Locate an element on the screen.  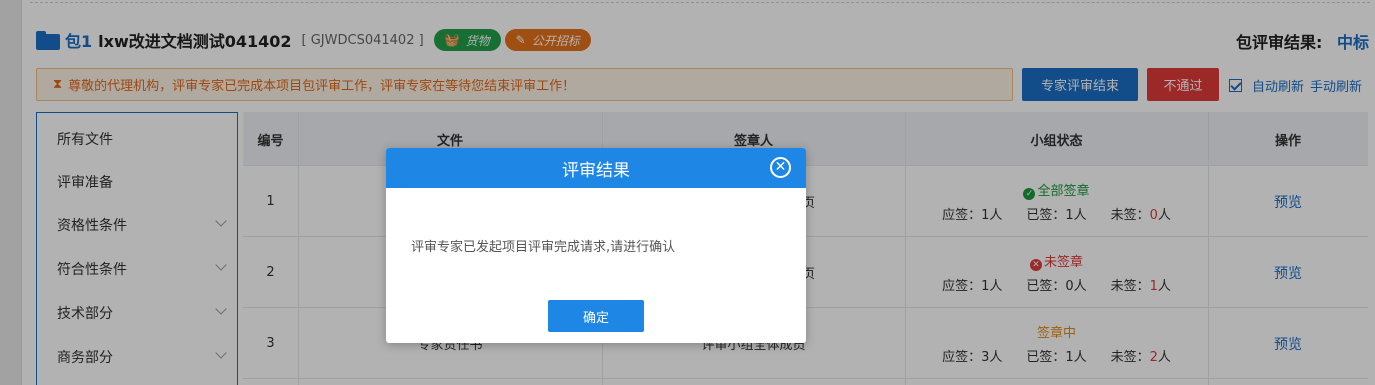
close-circle-icon: ✕ is located at coordinates (780, 167).